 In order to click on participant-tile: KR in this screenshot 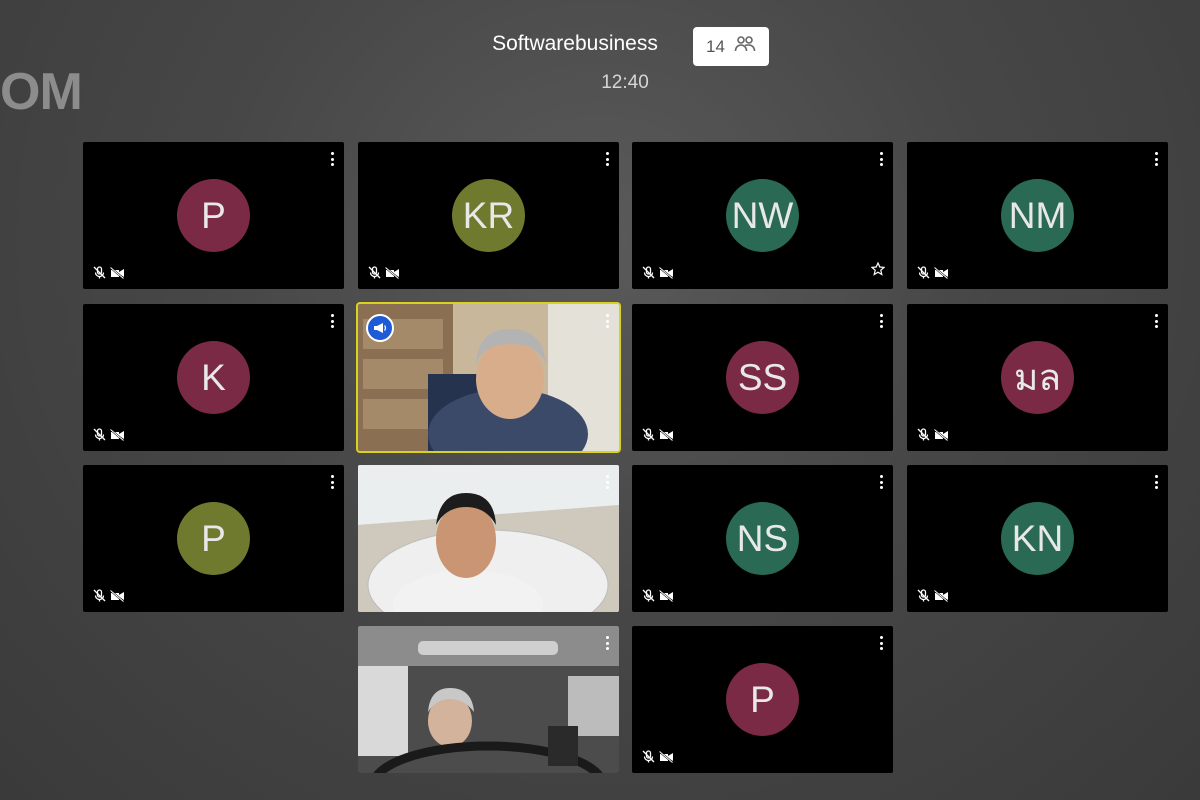, I will do `click(488, 215)`.